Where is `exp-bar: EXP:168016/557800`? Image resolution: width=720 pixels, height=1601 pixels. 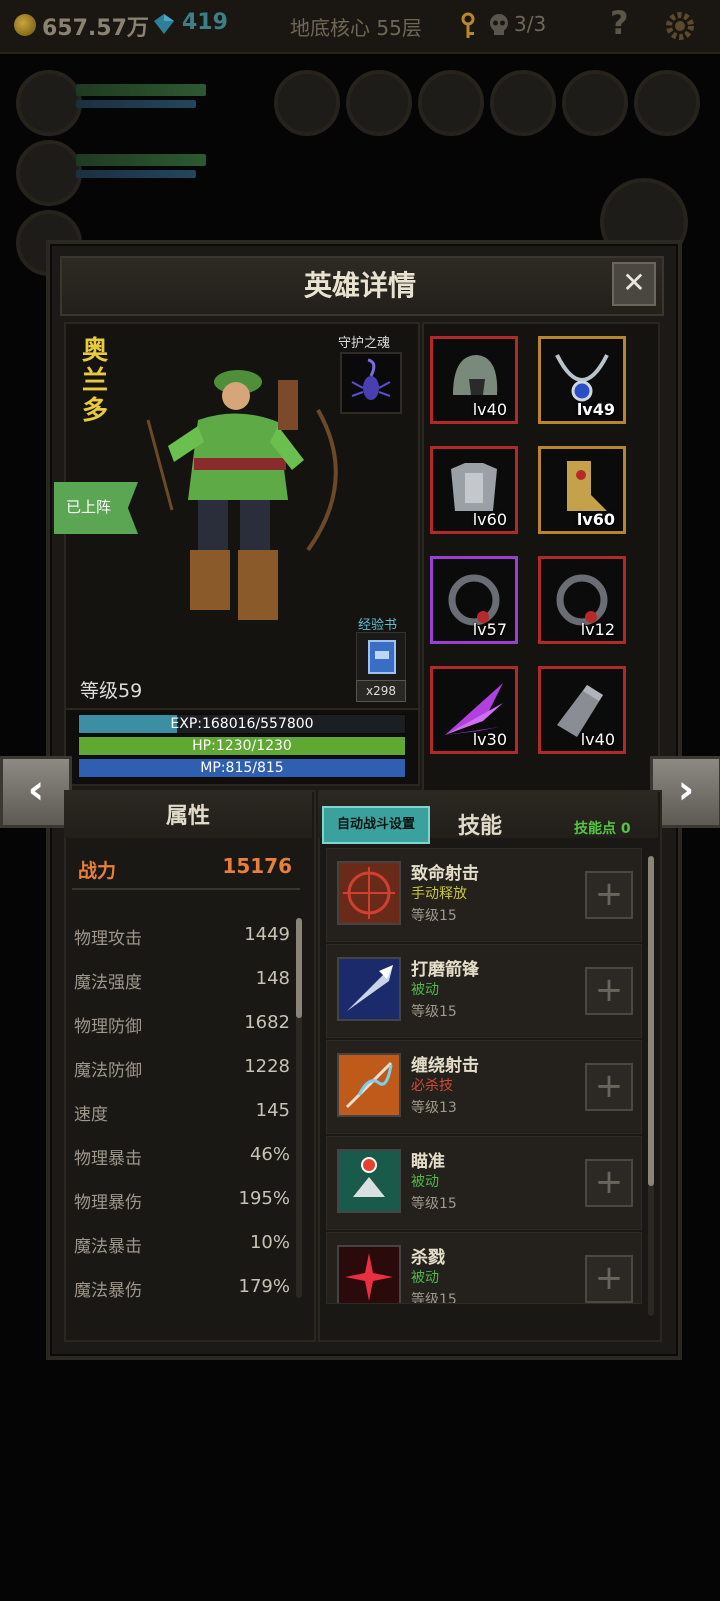
exp-bar: EXP:168016/557800 is located at coordinates (242, 724).